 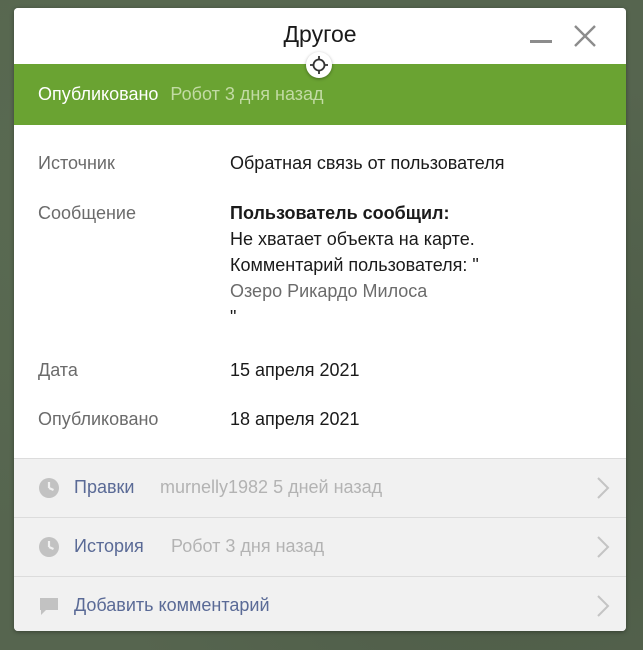 I want to click on published-value: 18 апреля 2021, so click(x=295, y=419).